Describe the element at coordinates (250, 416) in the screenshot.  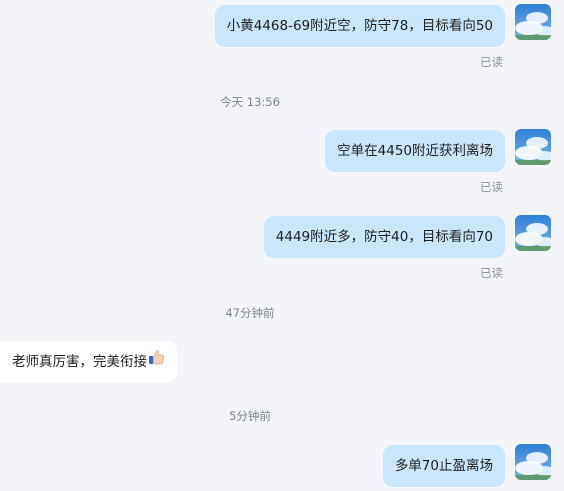
I see `timestamp: 5分钟前` at that location.